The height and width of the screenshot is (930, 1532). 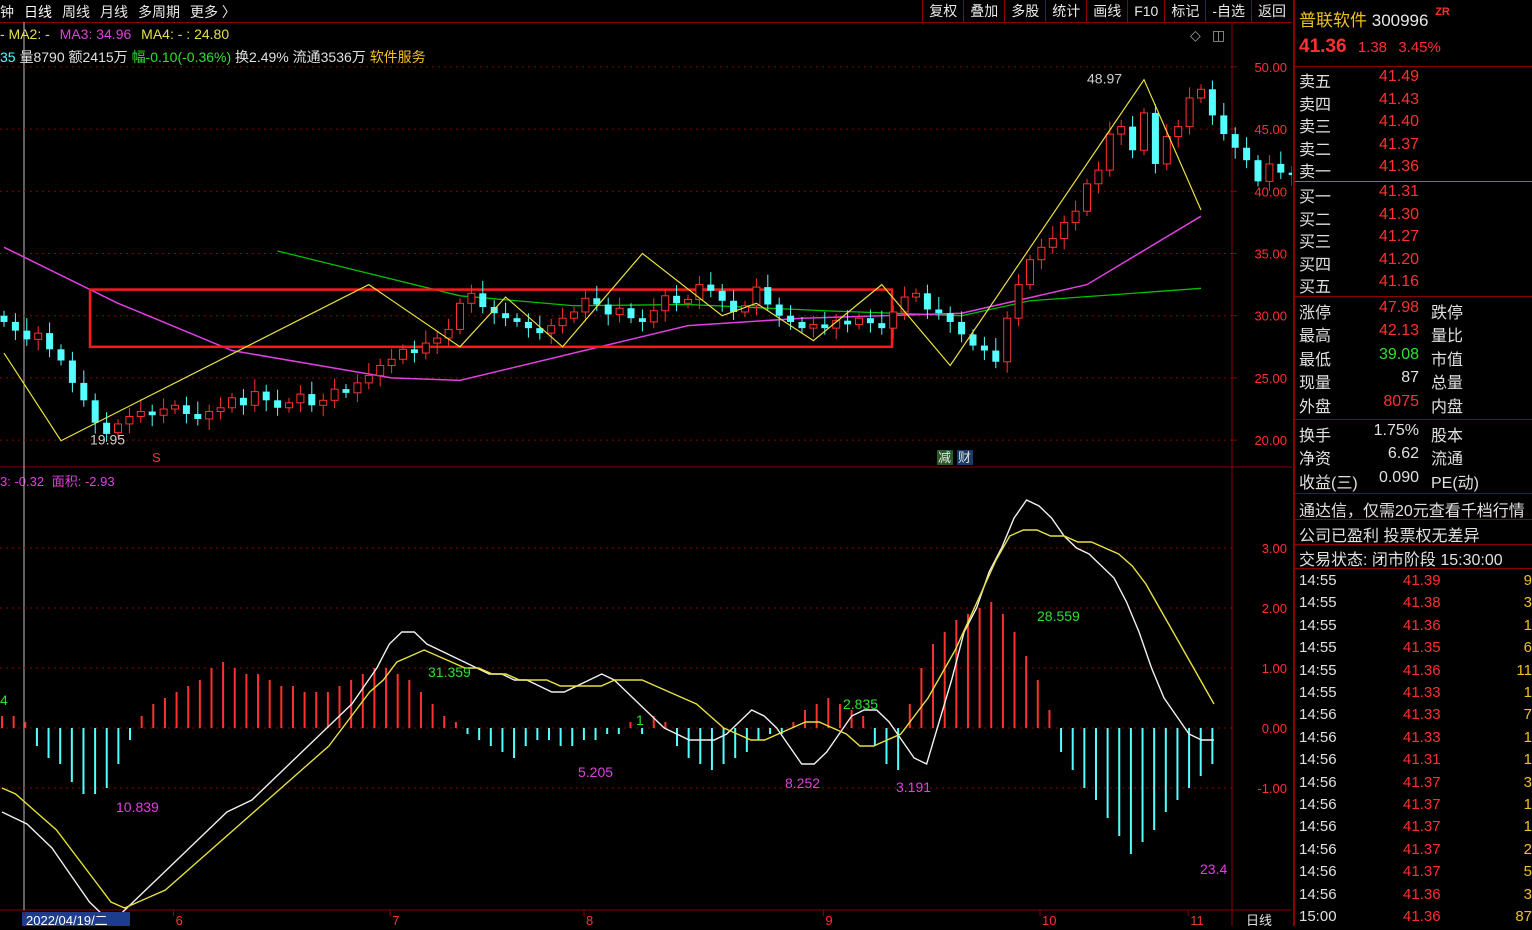 What do you see at coordinates (213, 12) in the screenshot?
I see `period-tab: 更多 〉` at bounding box center [213, 12].